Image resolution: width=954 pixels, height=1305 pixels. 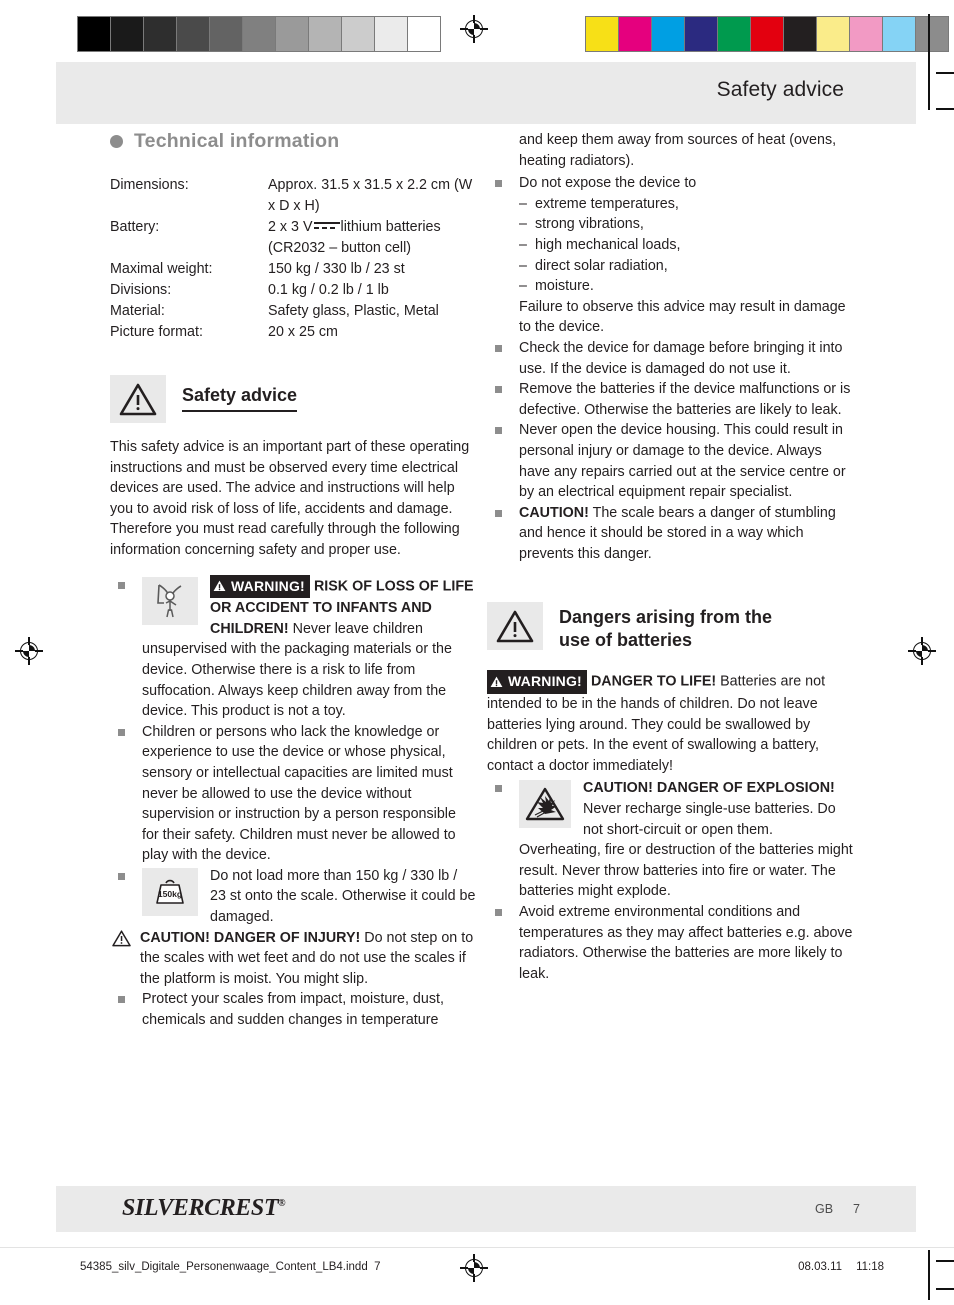 I want to click on list-item: strong vibrations,, so click(x=686, y=224).